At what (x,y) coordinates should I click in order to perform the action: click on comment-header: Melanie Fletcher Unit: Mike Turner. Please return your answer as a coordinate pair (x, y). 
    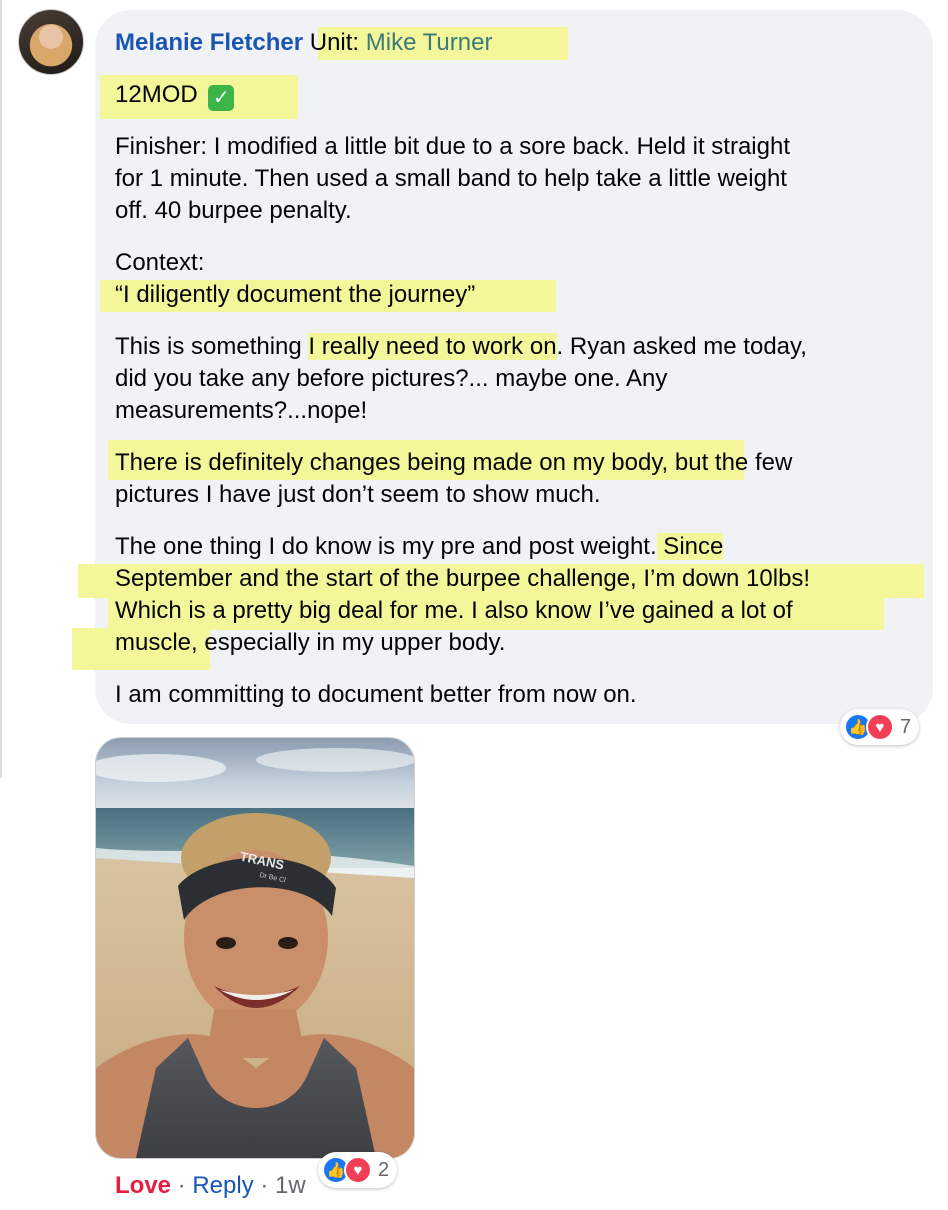
    Looking at the image, I should click on (303, 43).